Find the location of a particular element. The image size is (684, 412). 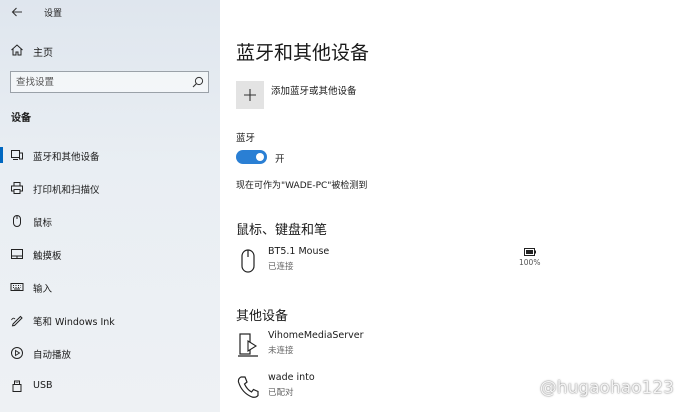

app-title: 设置 is located at coordinates (53, 14).